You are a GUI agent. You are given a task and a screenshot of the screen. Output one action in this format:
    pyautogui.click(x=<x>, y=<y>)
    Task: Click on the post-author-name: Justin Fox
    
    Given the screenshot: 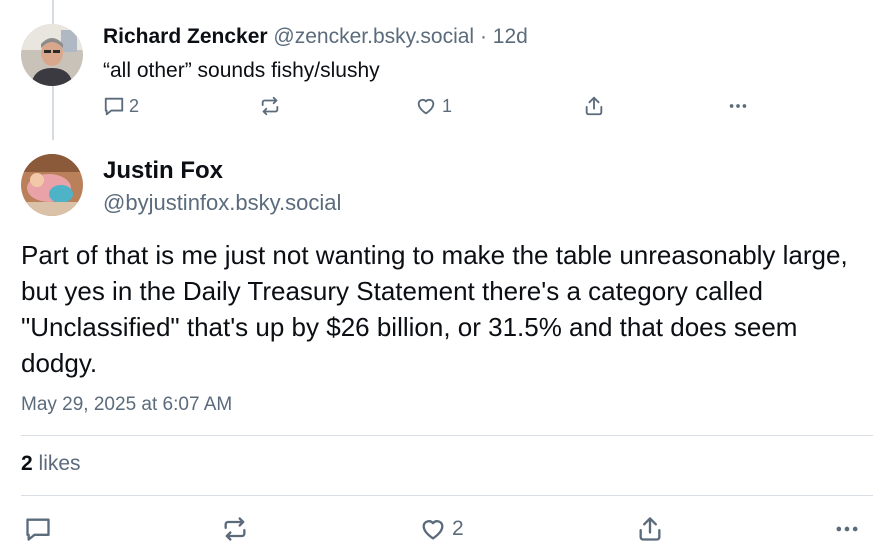 What is the action you would take?
    pyautogui.click(x=163, y=171)
    